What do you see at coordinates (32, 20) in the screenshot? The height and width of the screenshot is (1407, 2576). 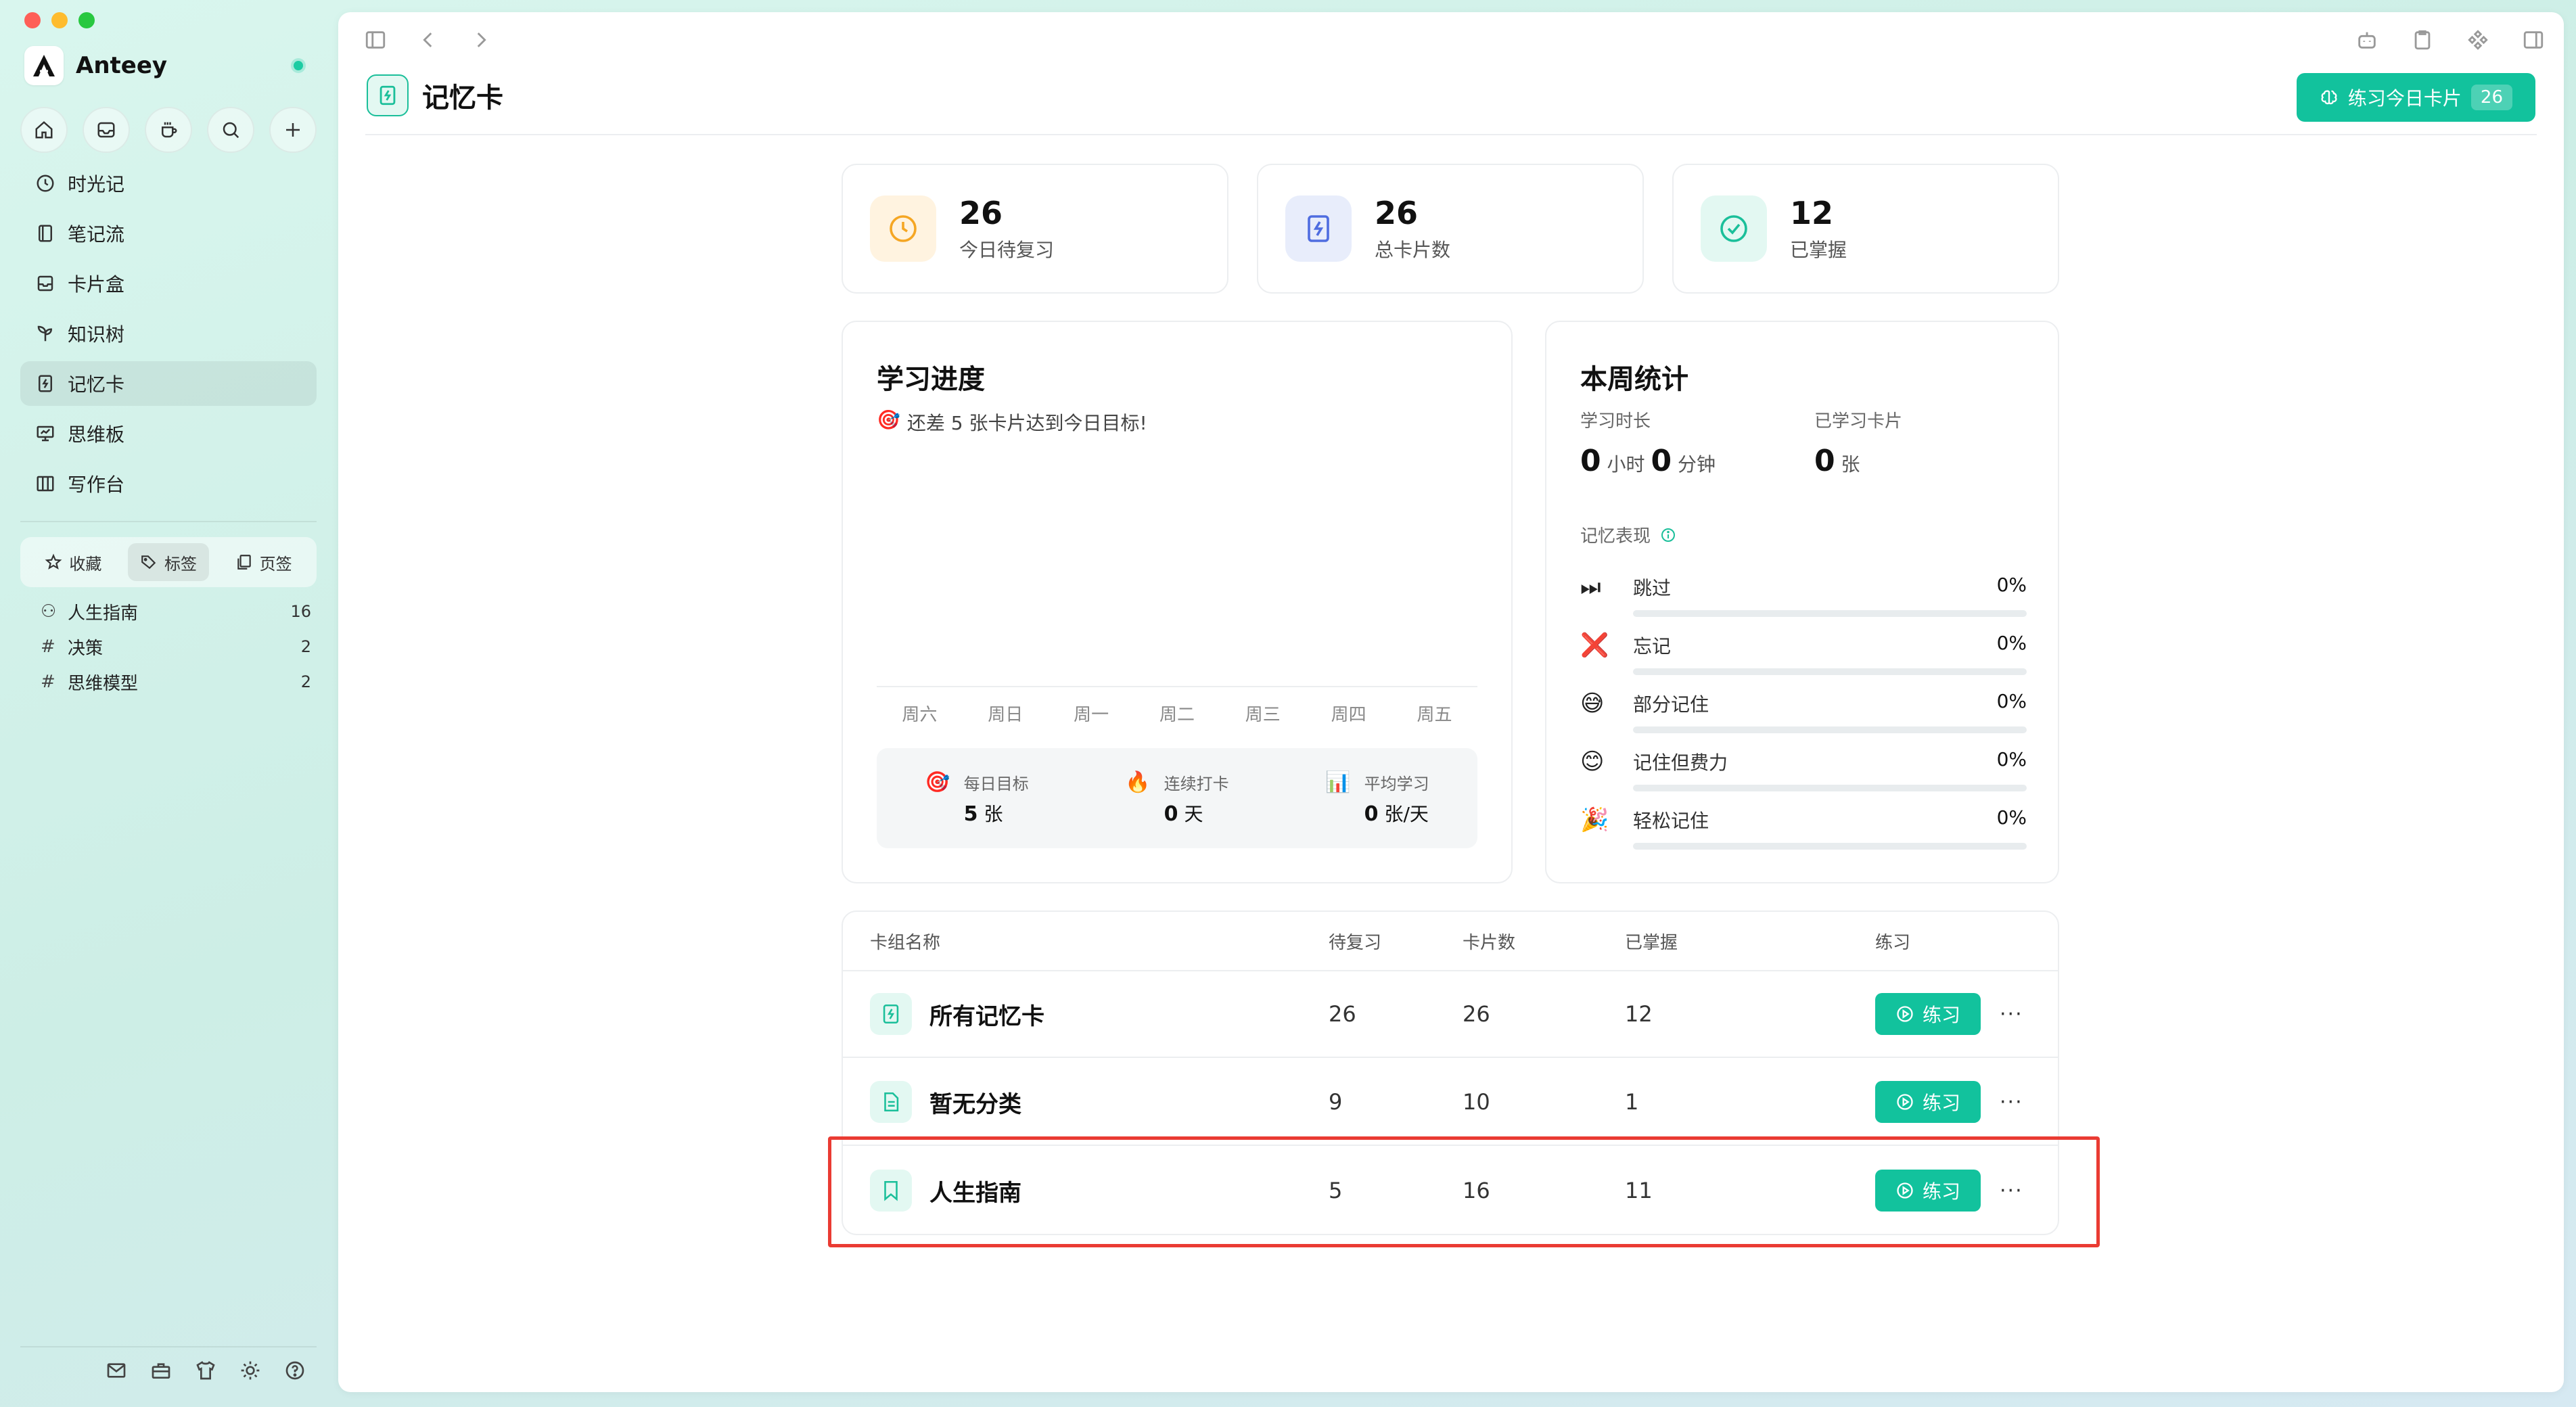 I see `close-window-button` at bounding box center [32, 20].